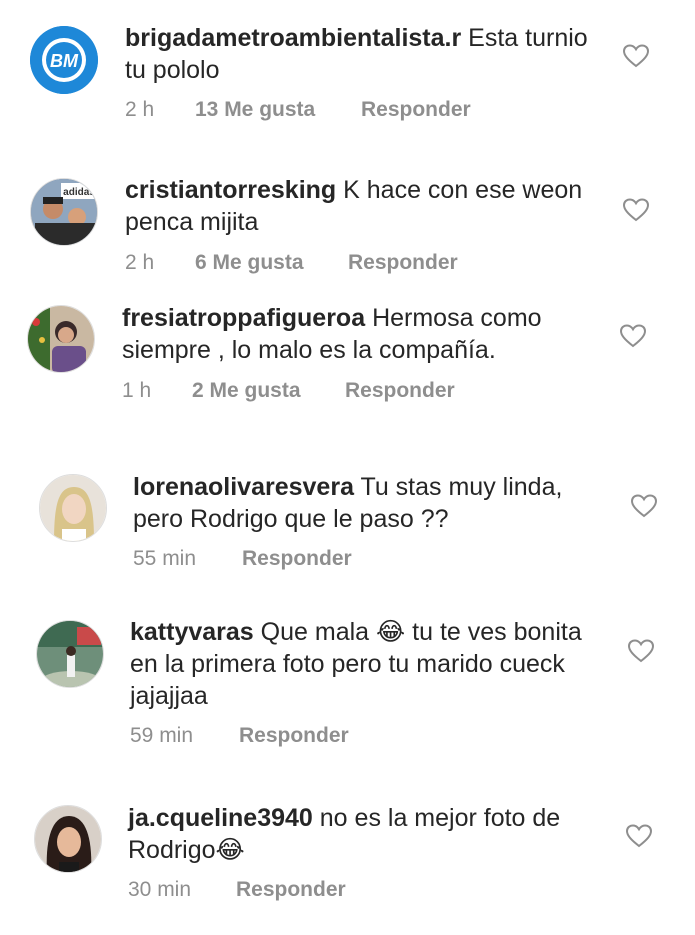  I want to click on comment-time: 59 min, so click(162, 735).